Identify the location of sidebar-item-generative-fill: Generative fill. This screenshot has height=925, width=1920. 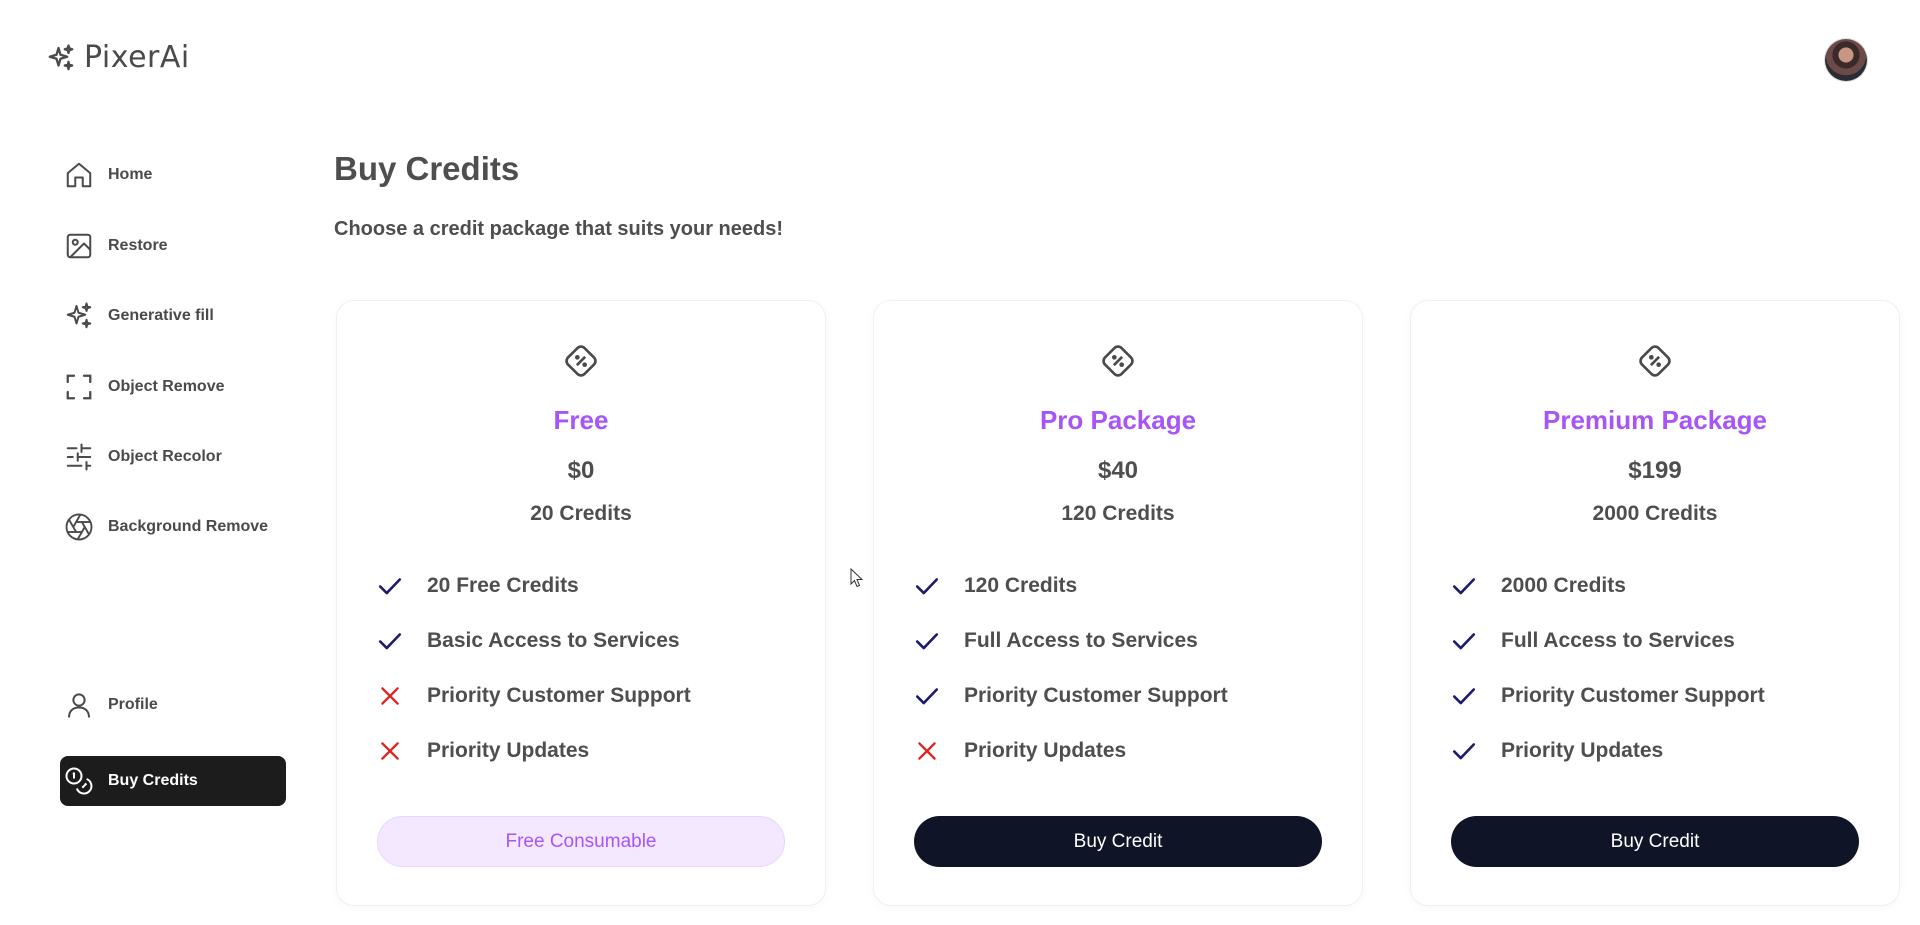
(173, 316).